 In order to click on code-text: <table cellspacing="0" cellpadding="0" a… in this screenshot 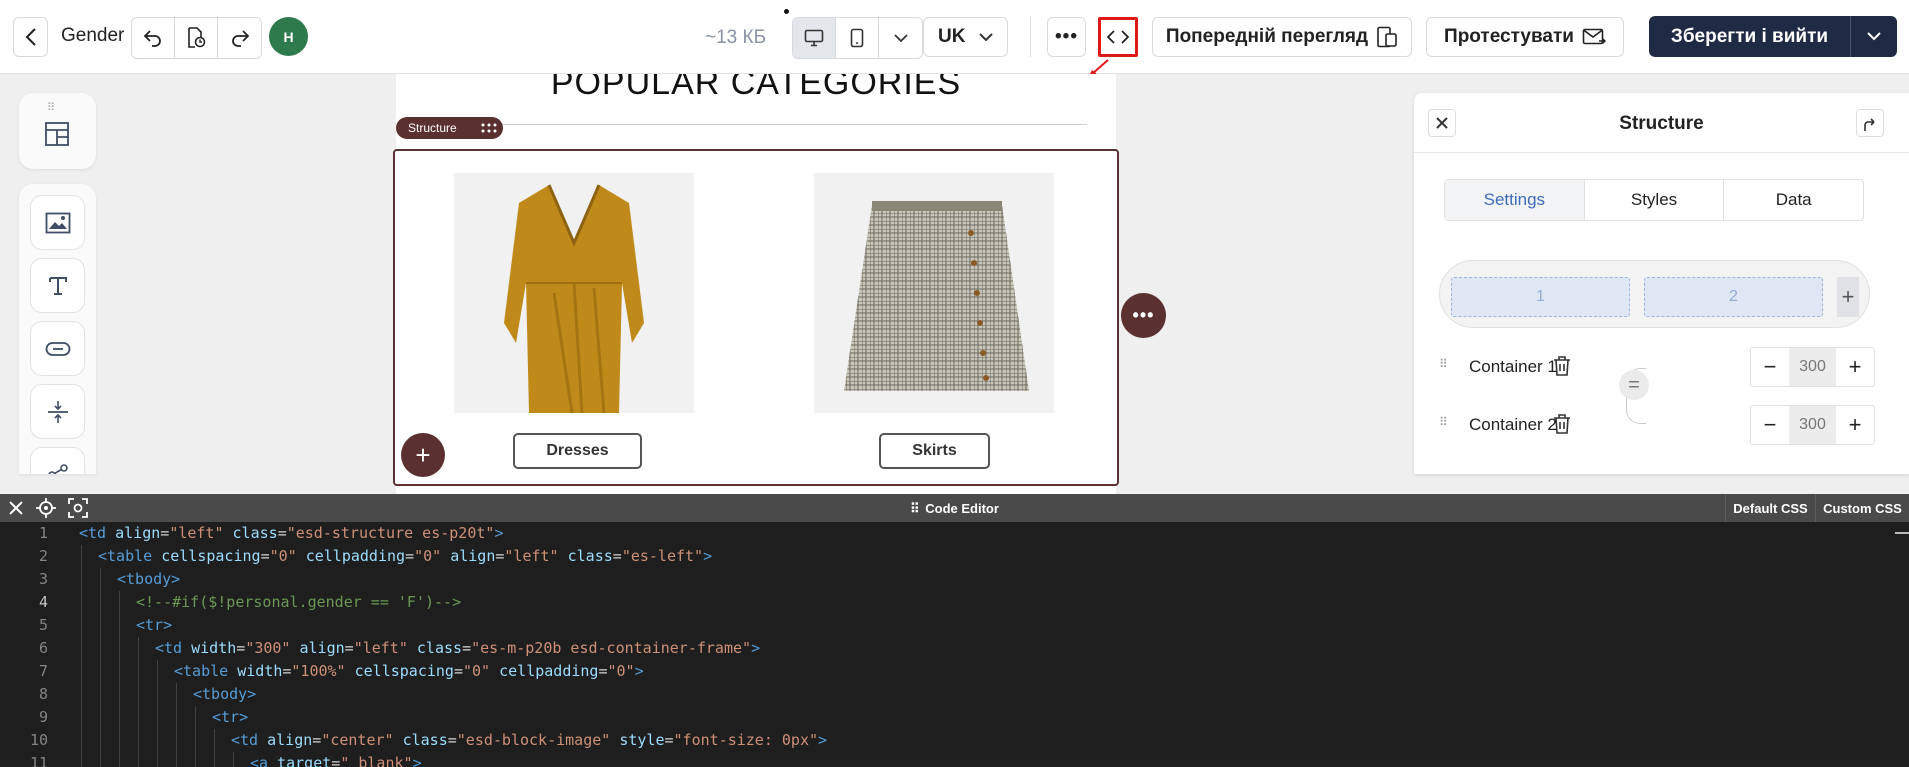, I will do `click(405, 556)`.